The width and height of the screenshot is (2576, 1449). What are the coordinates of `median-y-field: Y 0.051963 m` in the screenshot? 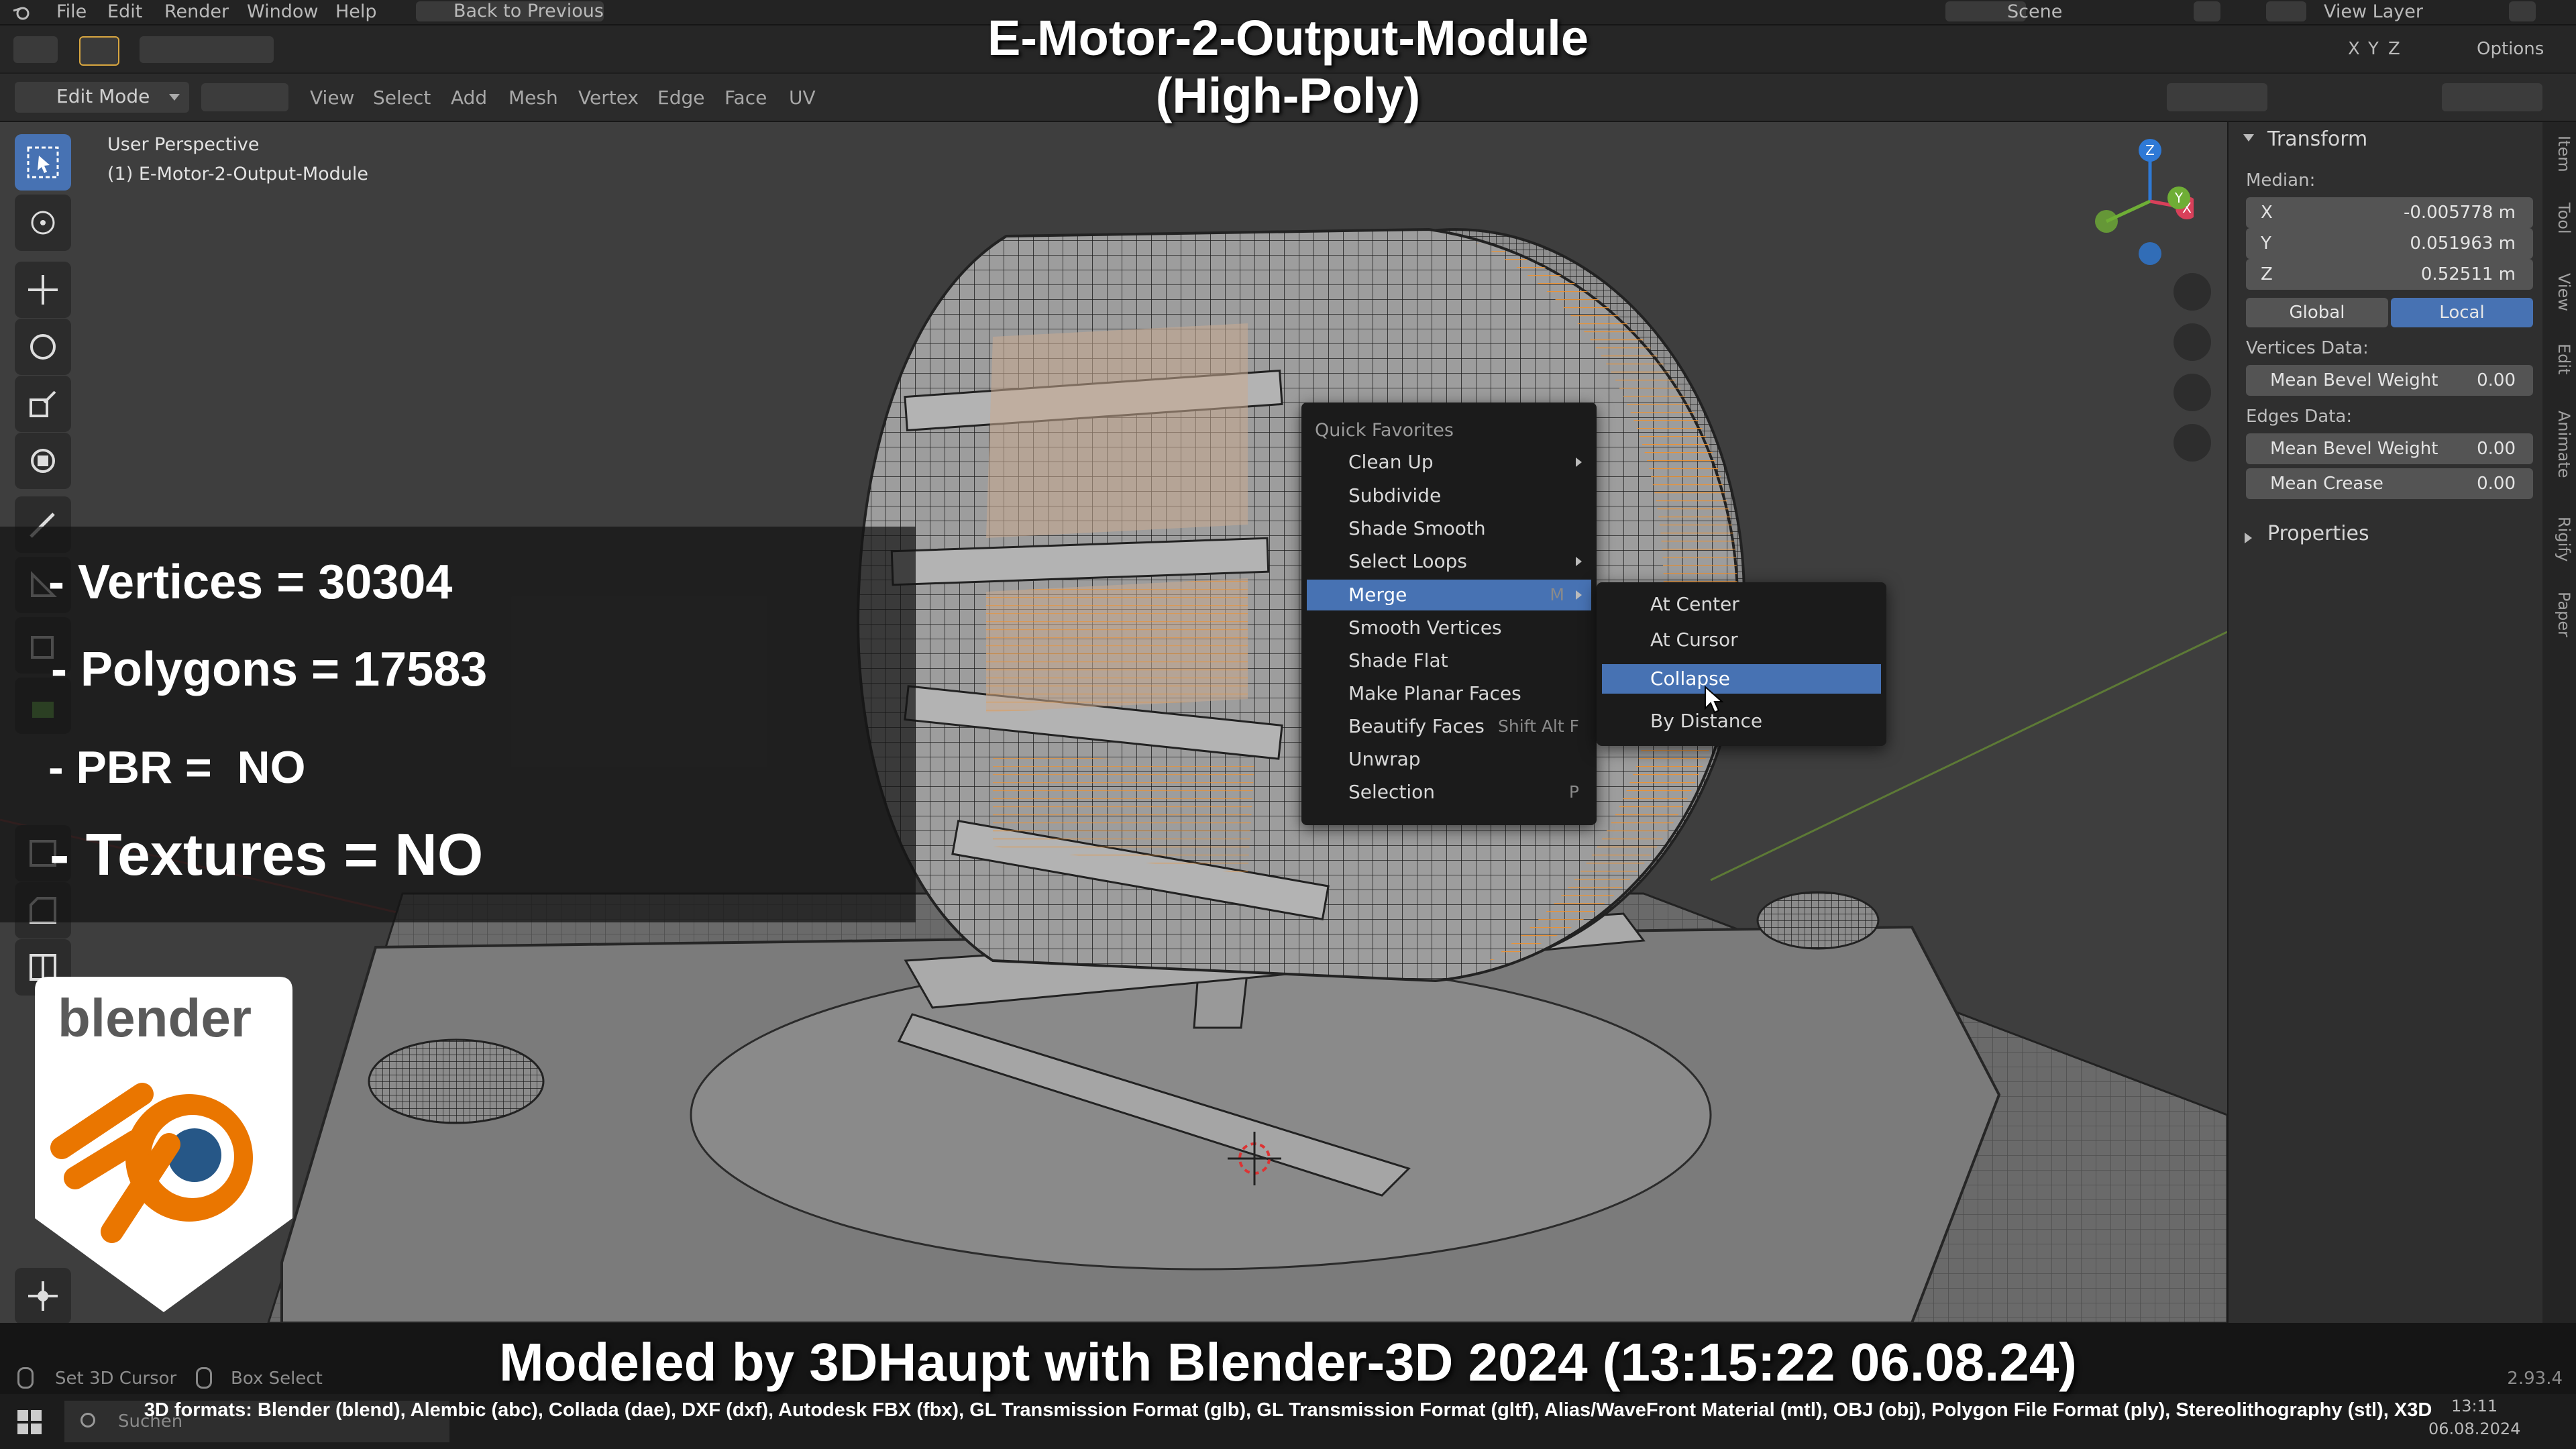 It's located at (2389, 243).